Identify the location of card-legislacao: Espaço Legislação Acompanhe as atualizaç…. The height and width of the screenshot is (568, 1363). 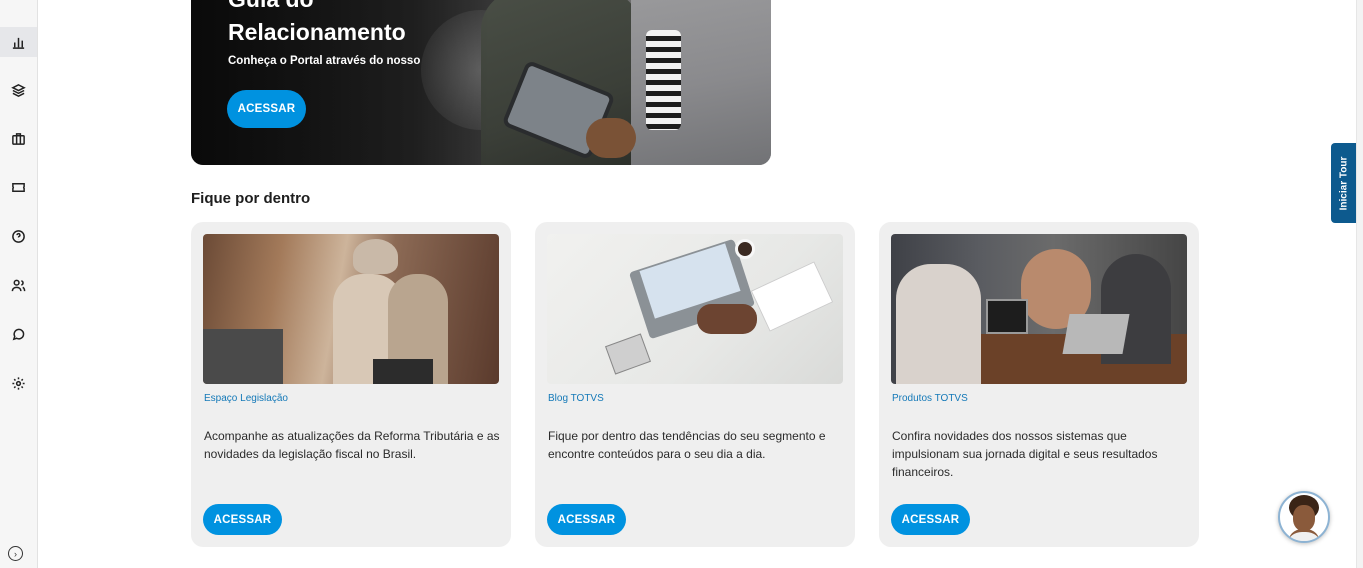
(351, 384).